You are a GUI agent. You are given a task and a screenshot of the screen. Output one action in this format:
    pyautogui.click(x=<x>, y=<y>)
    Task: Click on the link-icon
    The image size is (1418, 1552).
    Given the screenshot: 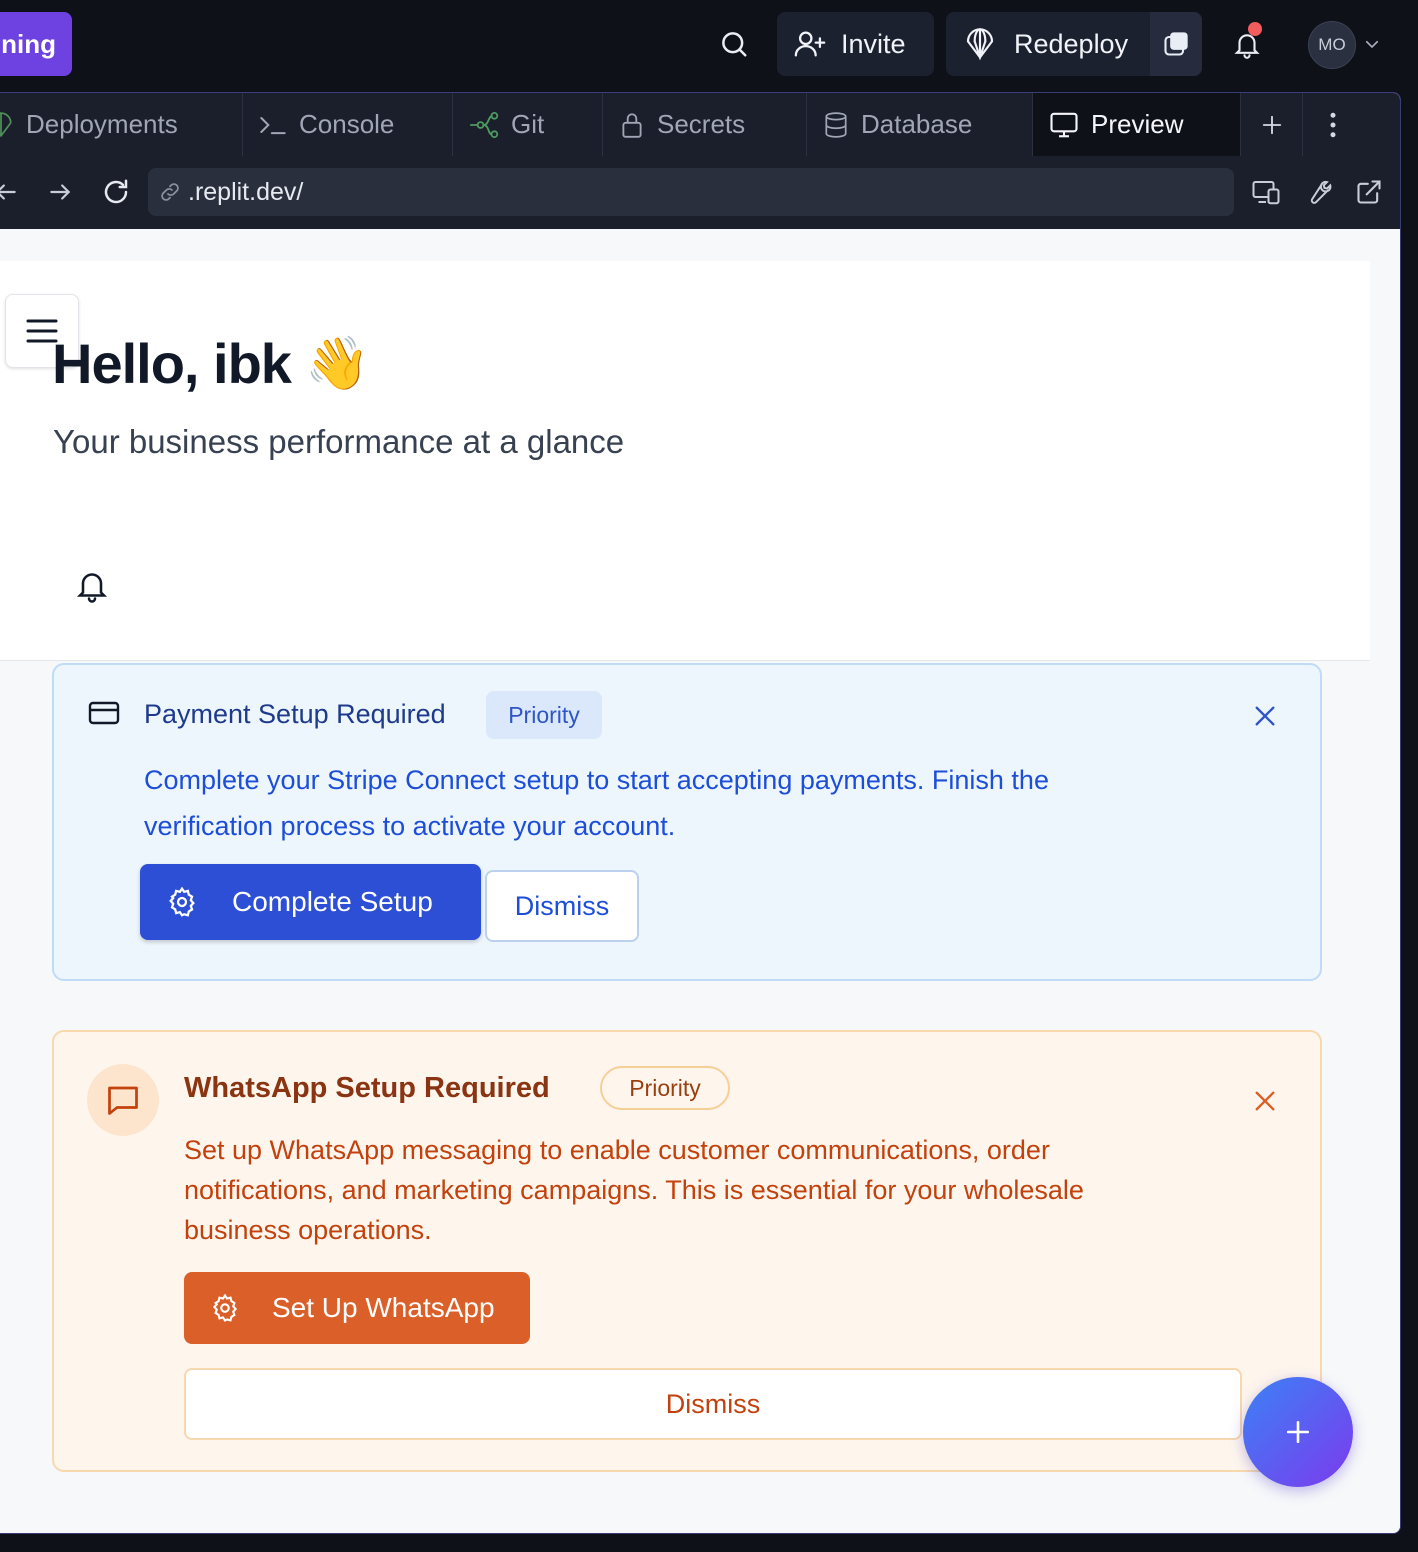 What is the action you would take?
    pyautogui.click(x=170, y=192)
    